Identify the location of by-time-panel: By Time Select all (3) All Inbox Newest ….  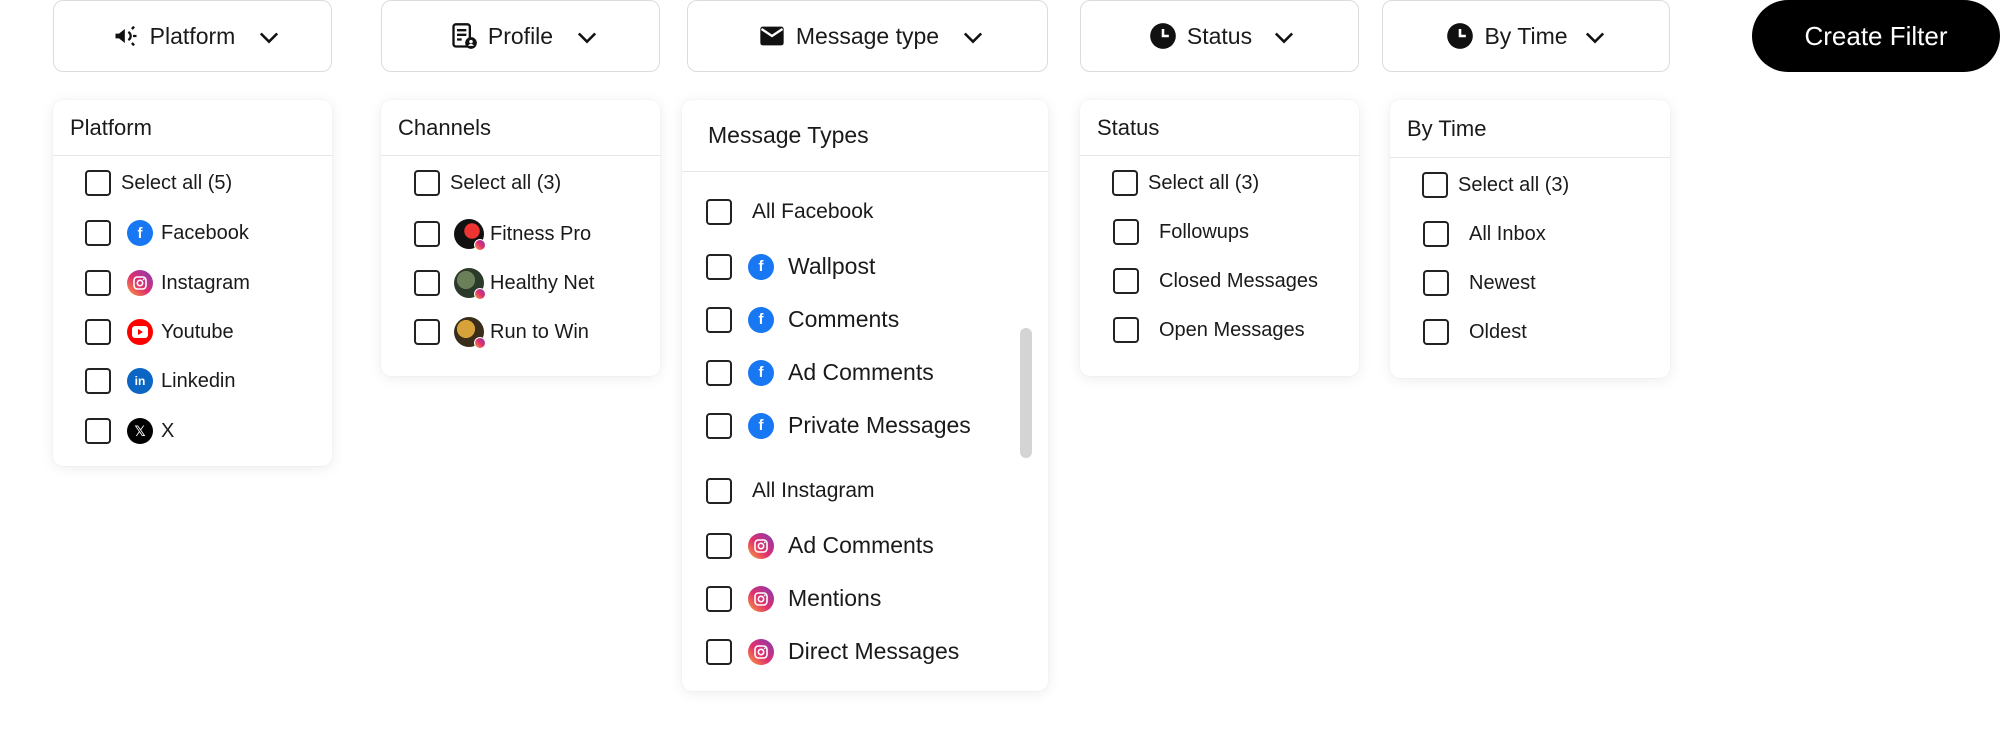
(1530, 239).